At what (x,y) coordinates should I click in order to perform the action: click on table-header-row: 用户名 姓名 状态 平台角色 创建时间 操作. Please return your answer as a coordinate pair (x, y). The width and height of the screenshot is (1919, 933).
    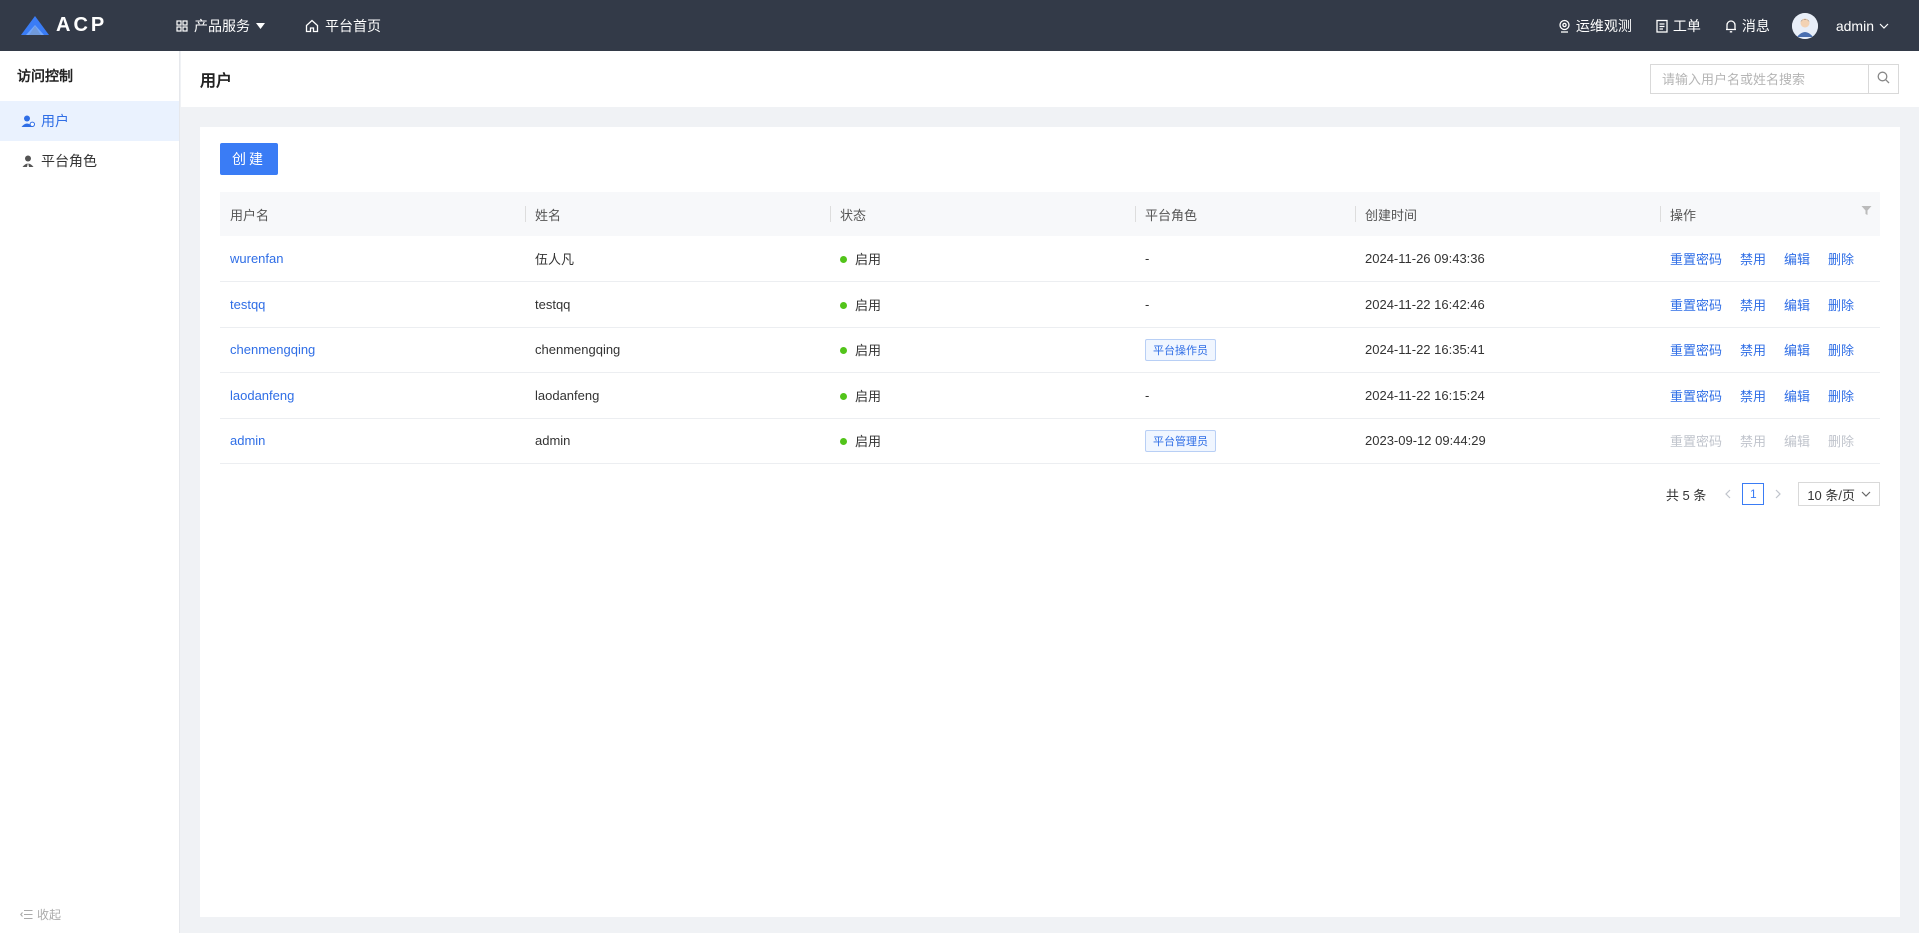
    Looking at the image, I should click on (1050, 214).